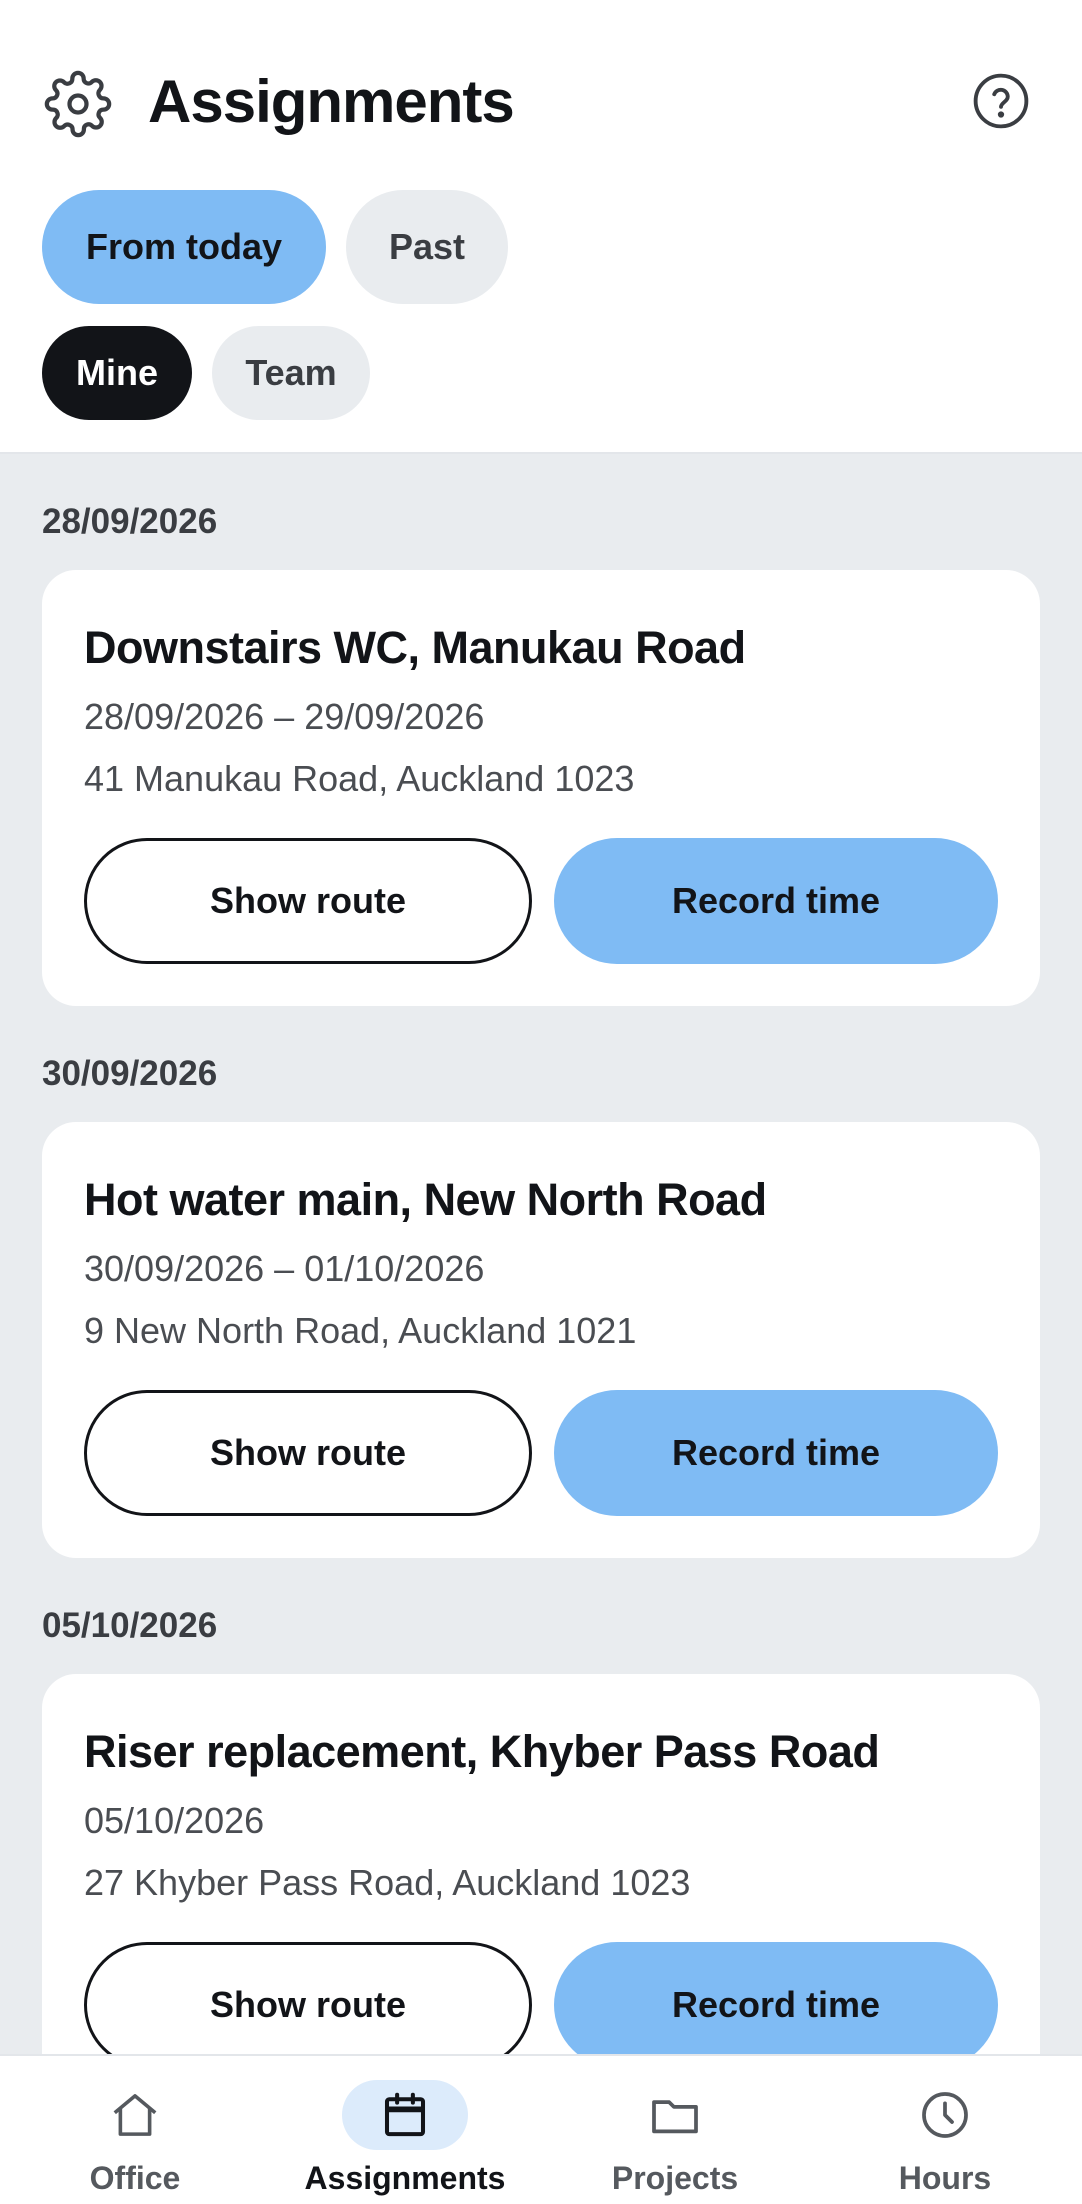  I want to click on nav-item-projects: Projects, so click(675, 2133).